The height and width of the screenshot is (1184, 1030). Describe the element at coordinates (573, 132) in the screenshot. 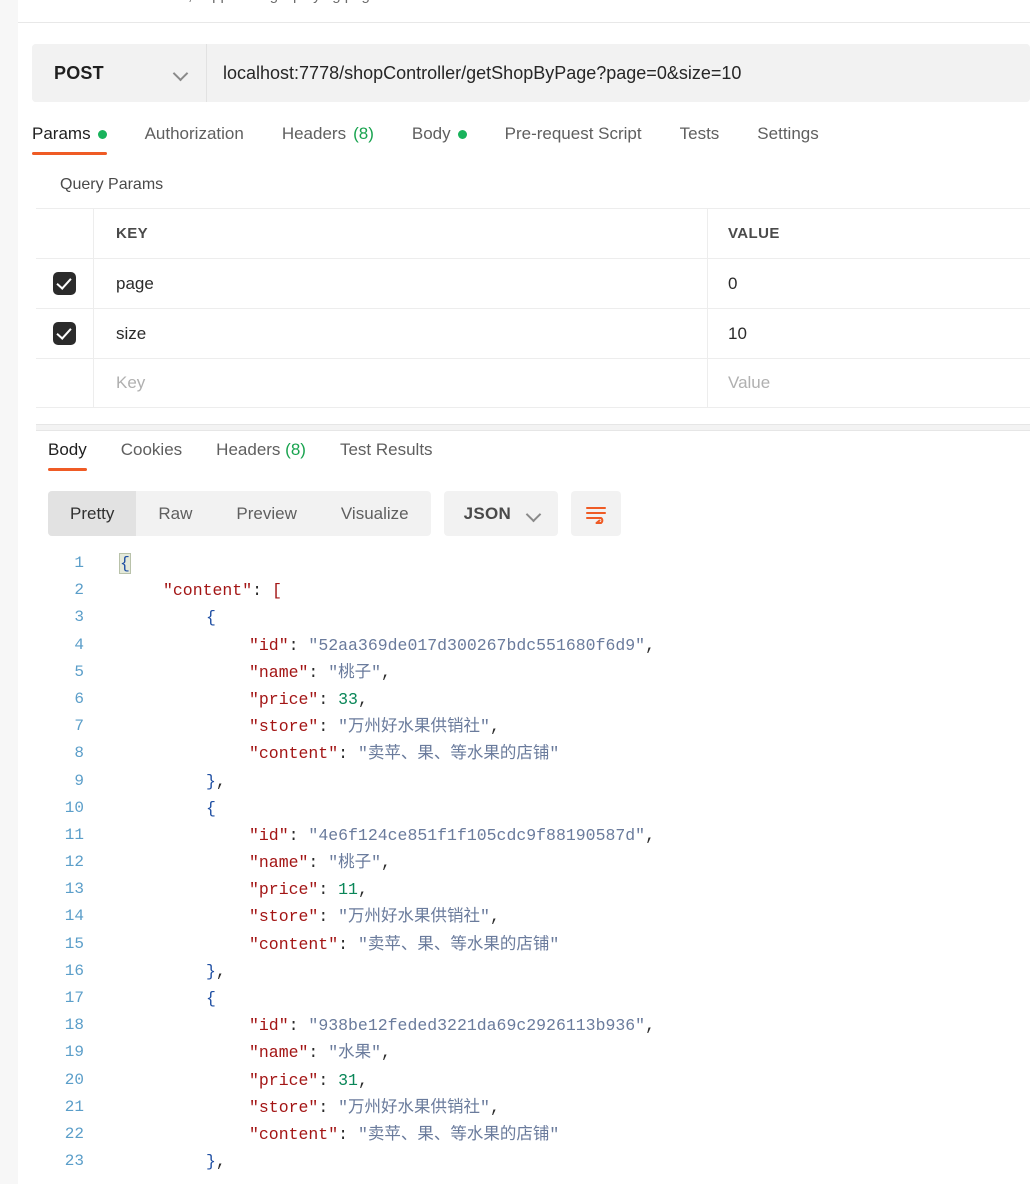

I see `tab-pre-request-script: Pre-request Script` at that location.